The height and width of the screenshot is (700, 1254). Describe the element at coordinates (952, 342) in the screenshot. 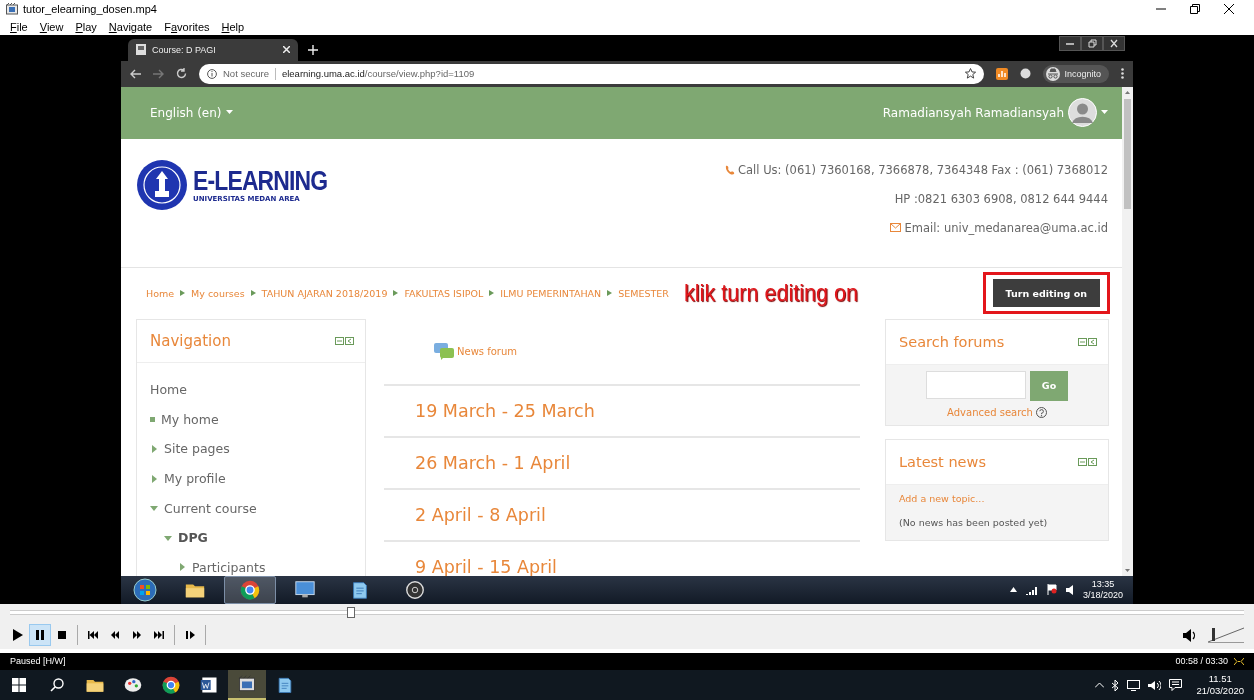

I see `block-title: Search forums` at that location.